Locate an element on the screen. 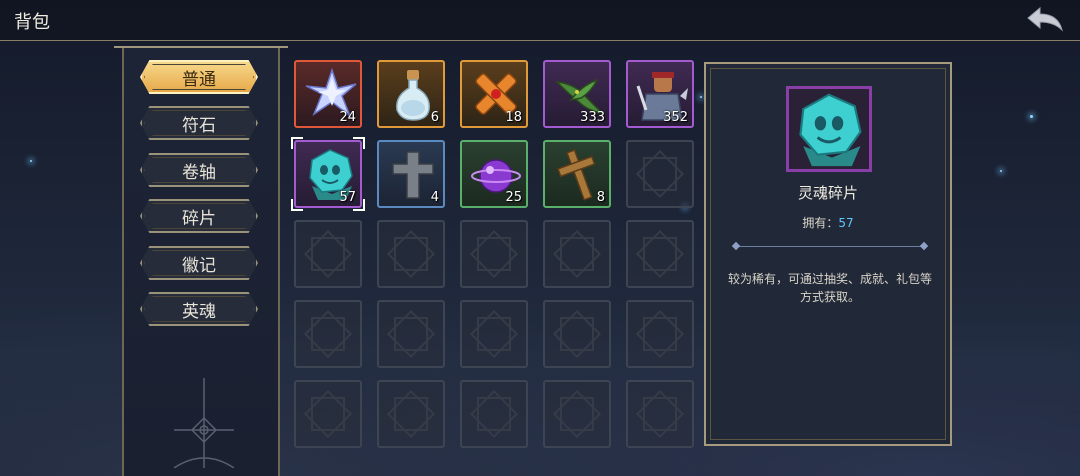  tab-label: 卷轴 is located at coordinates (199, 172).